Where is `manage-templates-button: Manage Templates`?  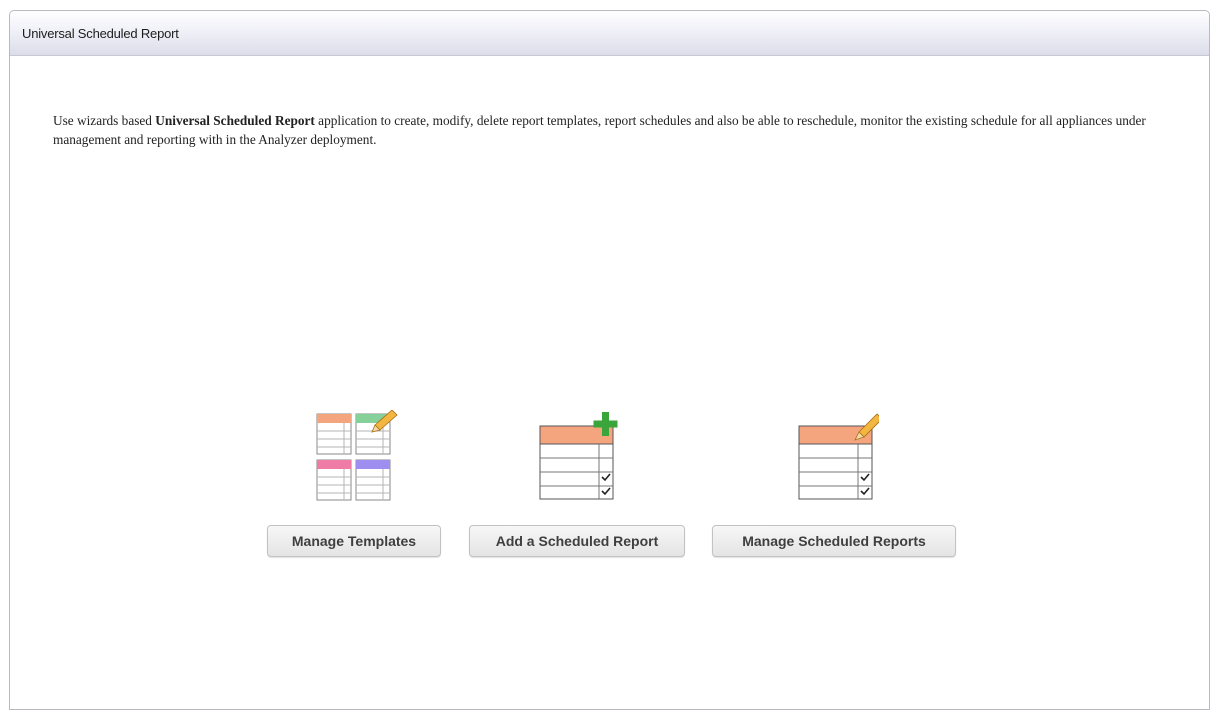
manage-templates-button: Manage Templates is located at coordinates (354, 541).